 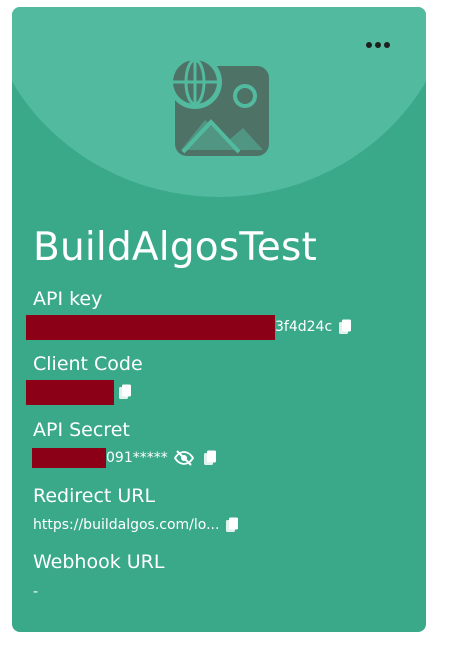 I want to click on webhook-url-value: -, so click(x=36, y=592).